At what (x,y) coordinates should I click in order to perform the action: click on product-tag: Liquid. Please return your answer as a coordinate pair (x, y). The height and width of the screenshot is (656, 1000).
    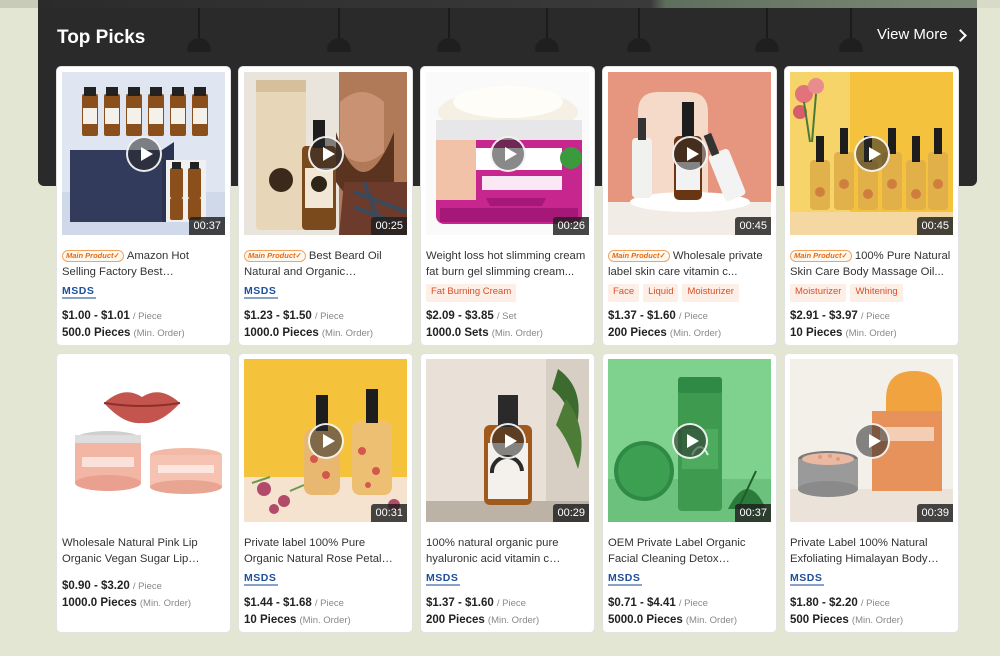
    Looking at the image, I should click on (661, 293).